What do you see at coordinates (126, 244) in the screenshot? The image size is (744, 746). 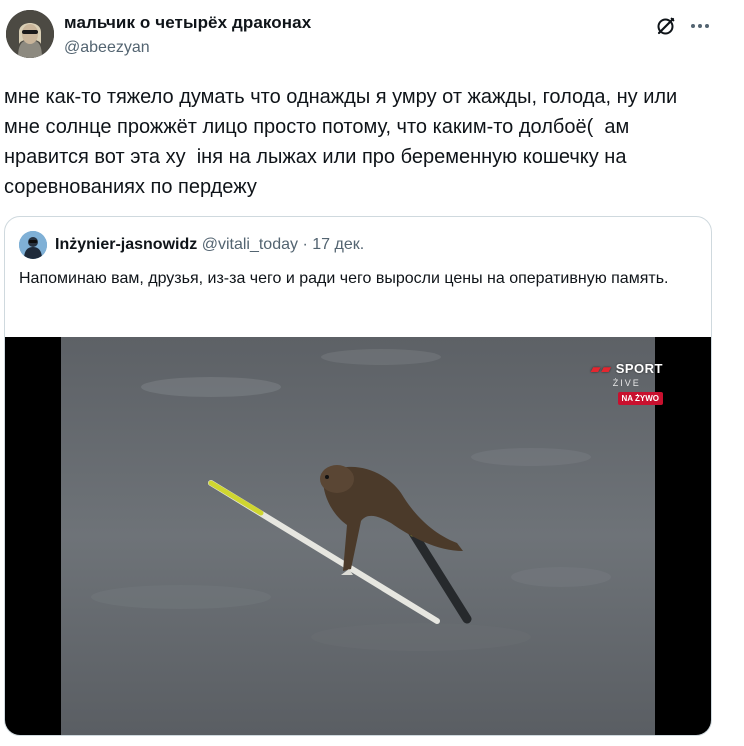 I see `quoted-display-name: Inżynier-jasnowidz` at bounding box center [126, 244].